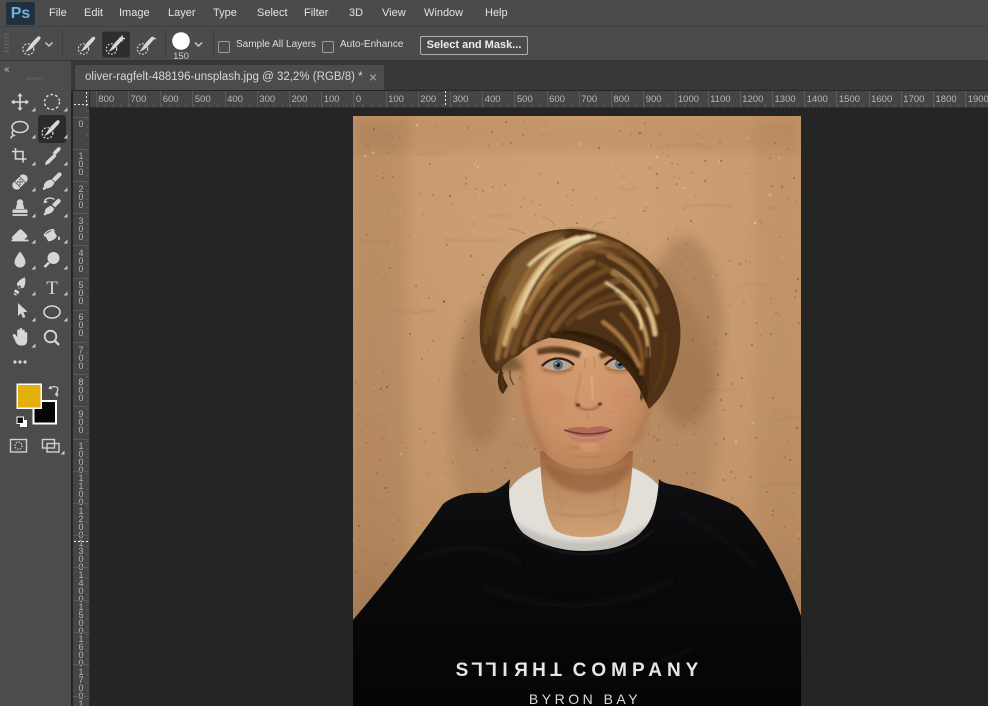 The width and height of the screenshot is (988, 706). Describe the element at coordinates (504, 670) in the screenshot. I see `svg-text: I` at that location.